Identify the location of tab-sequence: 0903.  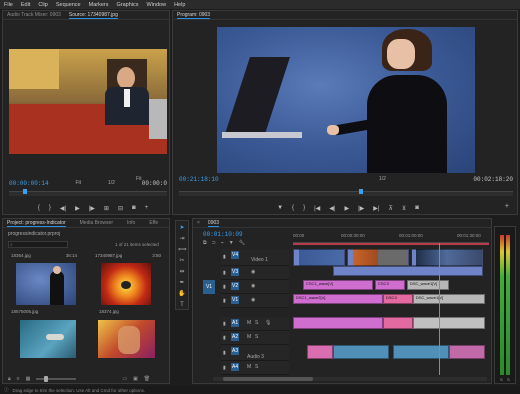
(213, 223).